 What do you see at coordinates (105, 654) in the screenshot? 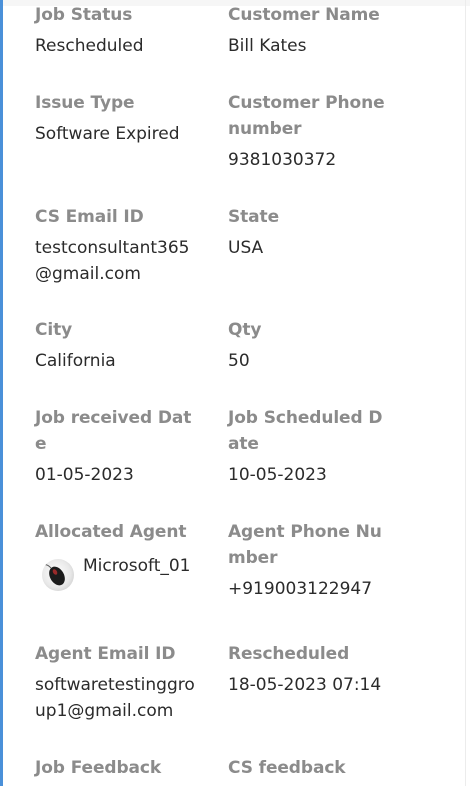
I see `agent-email-label: Agent Email ID` at bounding box center [105, 654].